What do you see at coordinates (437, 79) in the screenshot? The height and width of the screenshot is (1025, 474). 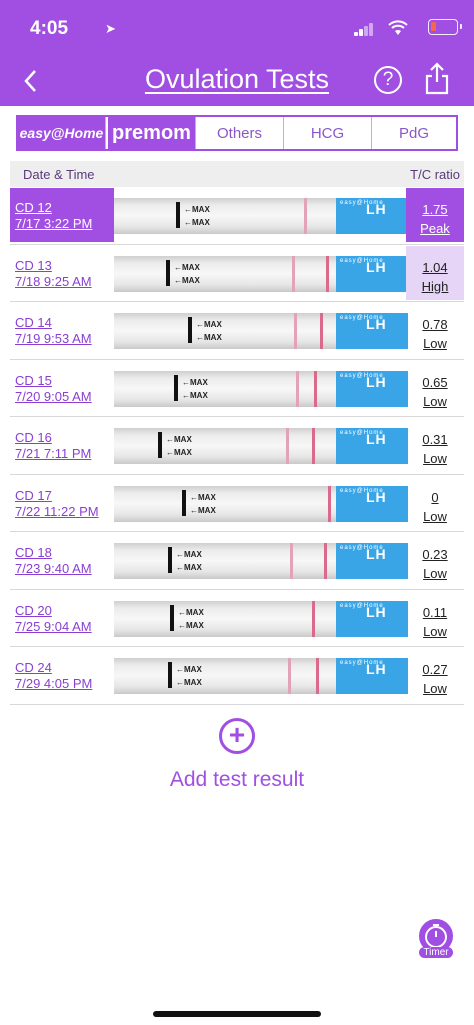 I see `share-icon` at bounding box center [437, 79].